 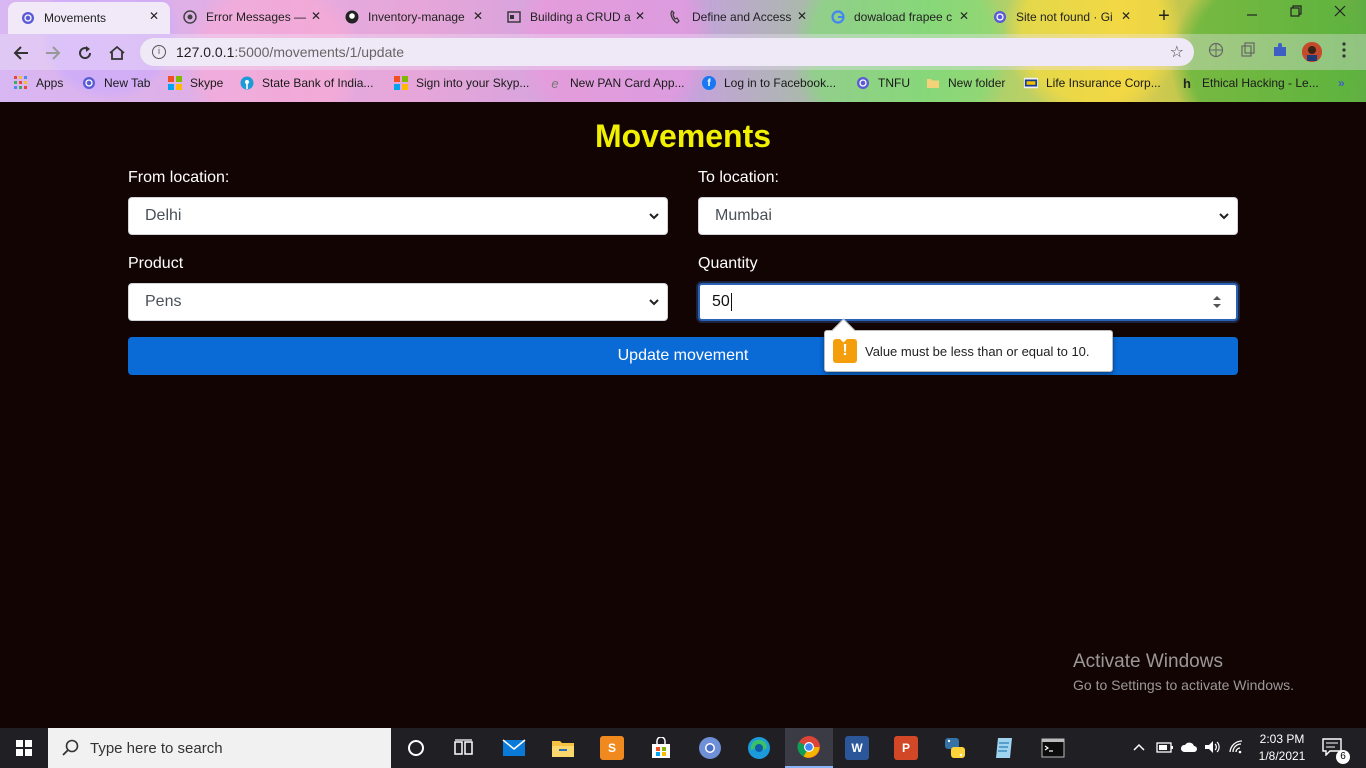 What do you see at coordinates (759, 748) in the screenshot?
I see `edge-icon` at bounding box center [759, 748].